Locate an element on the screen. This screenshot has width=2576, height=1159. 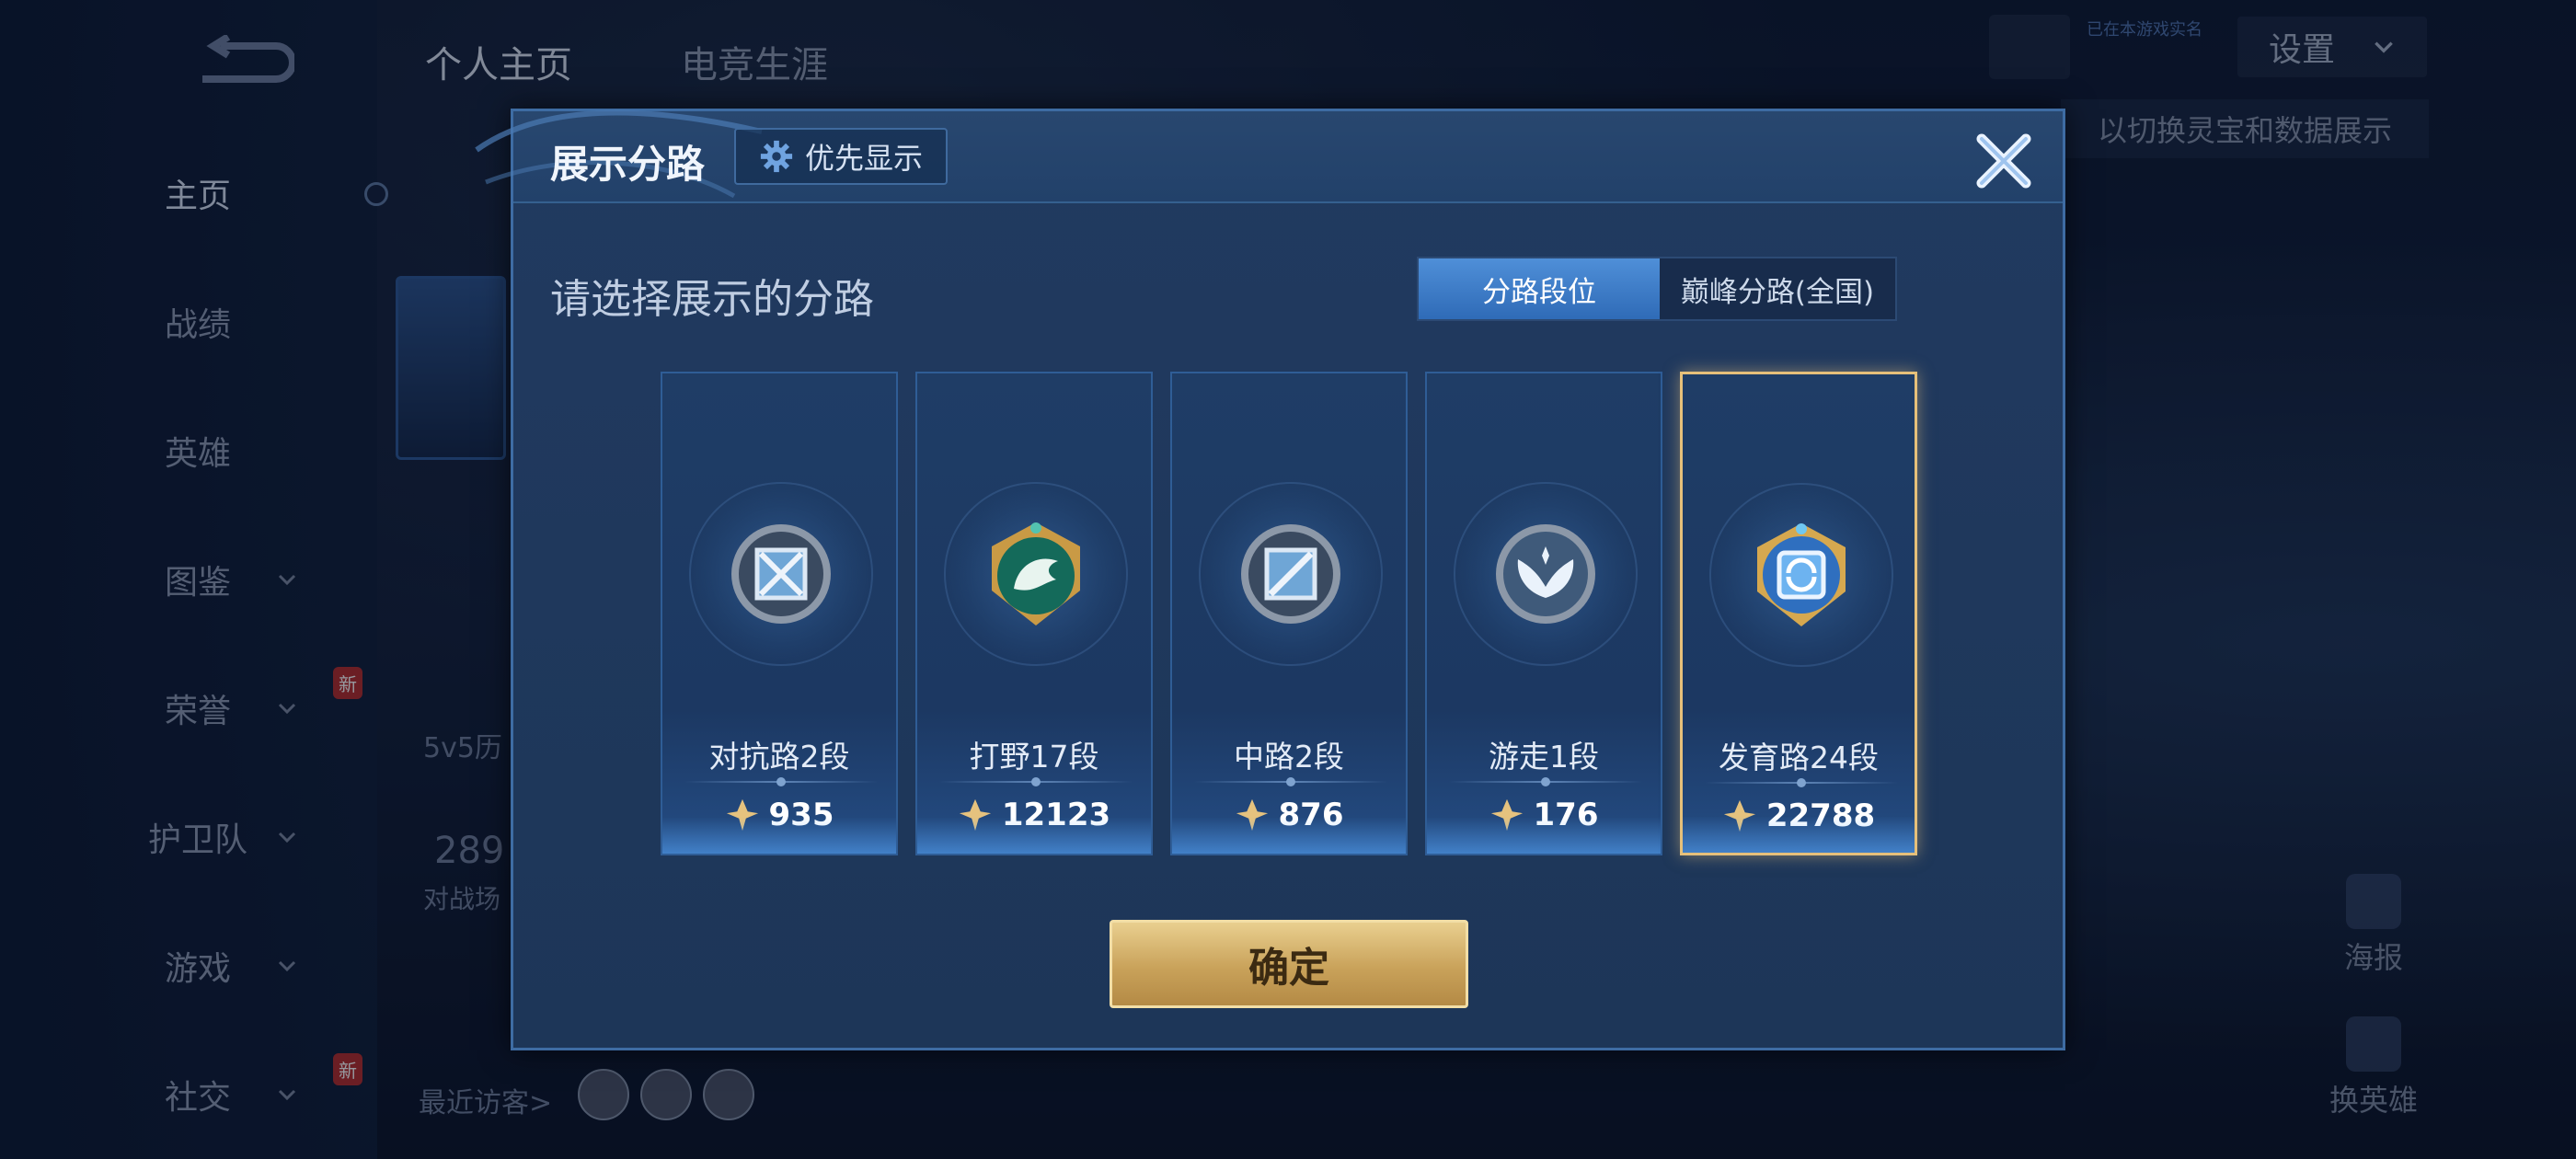
gear-icon is located at coordinates (776, 156).